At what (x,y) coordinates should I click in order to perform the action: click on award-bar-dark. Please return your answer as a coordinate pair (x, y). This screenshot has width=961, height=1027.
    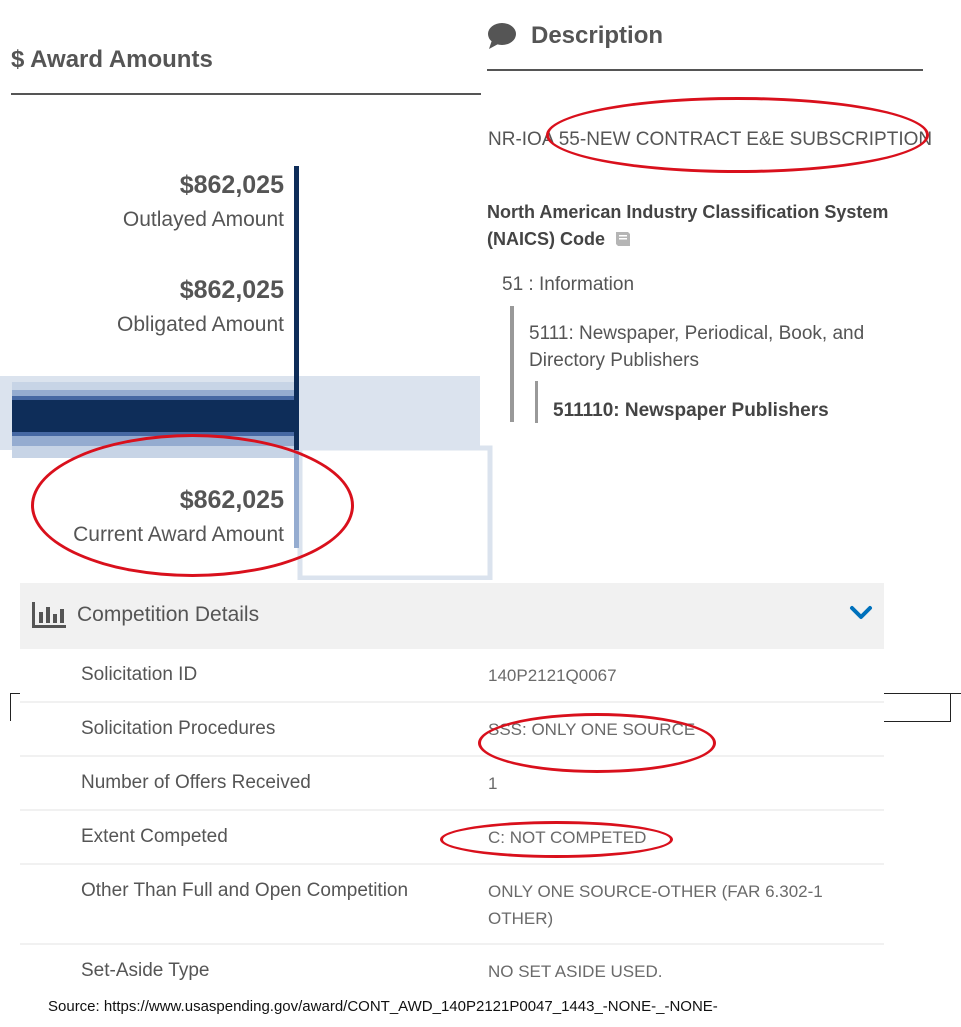
    Looking at the image, I should click on (155, 416).